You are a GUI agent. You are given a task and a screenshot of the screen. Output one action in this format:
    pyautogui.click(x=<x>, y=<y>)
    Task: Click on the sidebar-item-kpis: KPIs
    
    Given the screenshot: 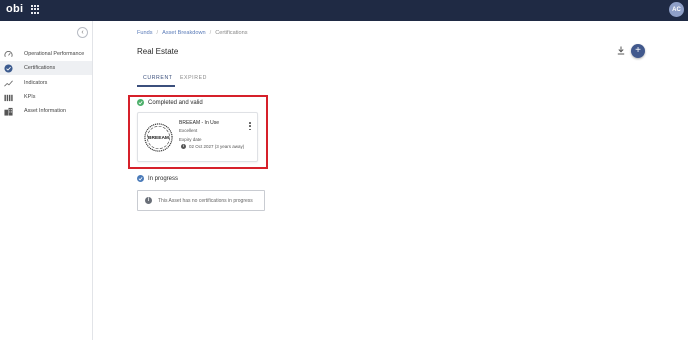 What is the action you would take?
    pyautogui.click(x=46, y=97)
    